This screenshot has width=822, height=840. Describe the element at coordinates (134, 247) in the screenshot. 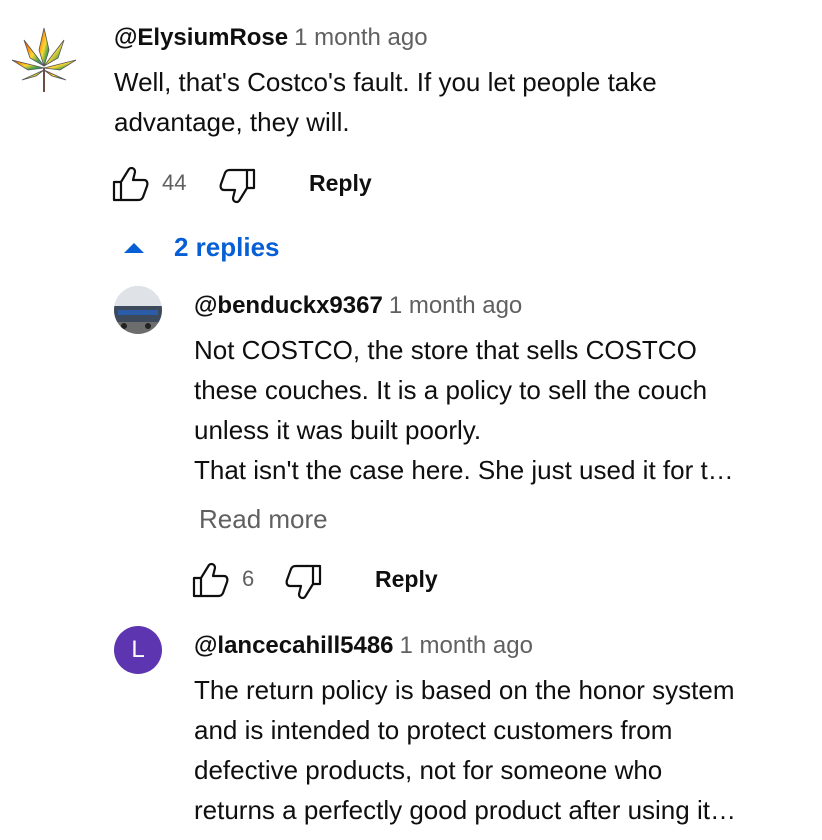

I see `chevron-up-icon` at that location.